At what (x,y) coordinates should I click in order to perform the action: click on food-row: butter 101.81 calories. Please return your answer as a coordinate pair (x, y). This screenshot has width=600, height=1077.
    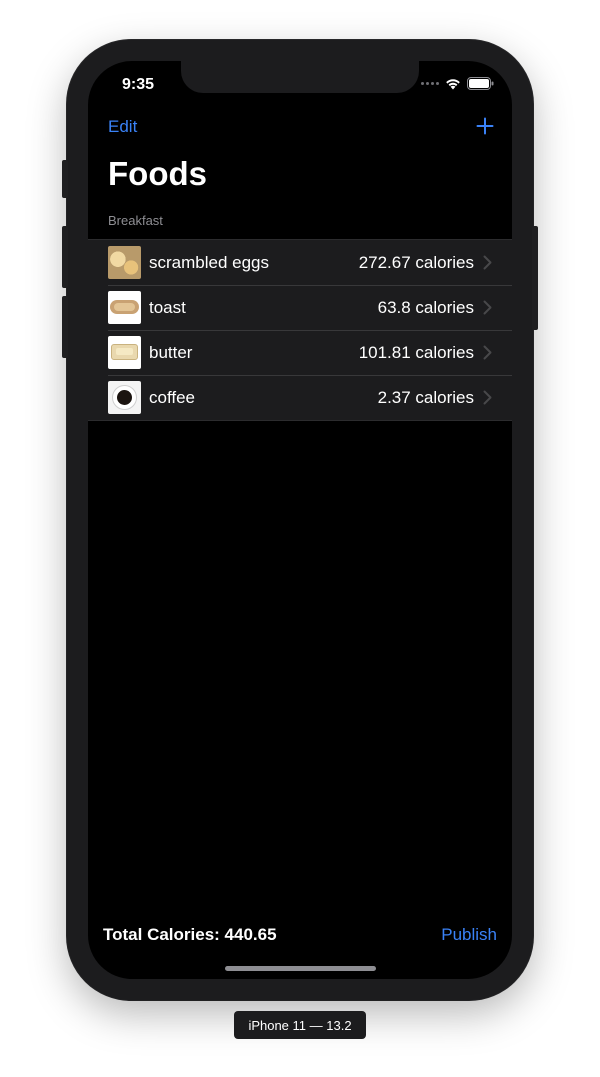
    Looking at the image, I should click on (300, 352).